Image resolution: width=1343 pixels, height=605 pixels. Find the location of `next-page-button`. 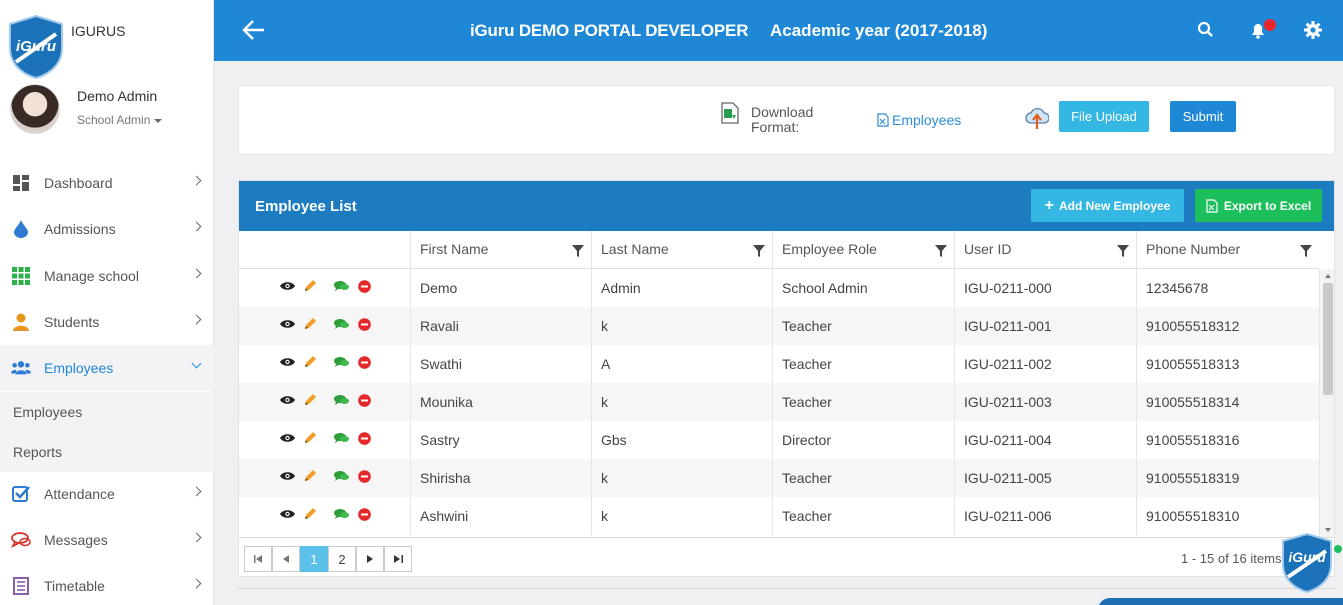

next-page-button is located at coordinates (370, 559).